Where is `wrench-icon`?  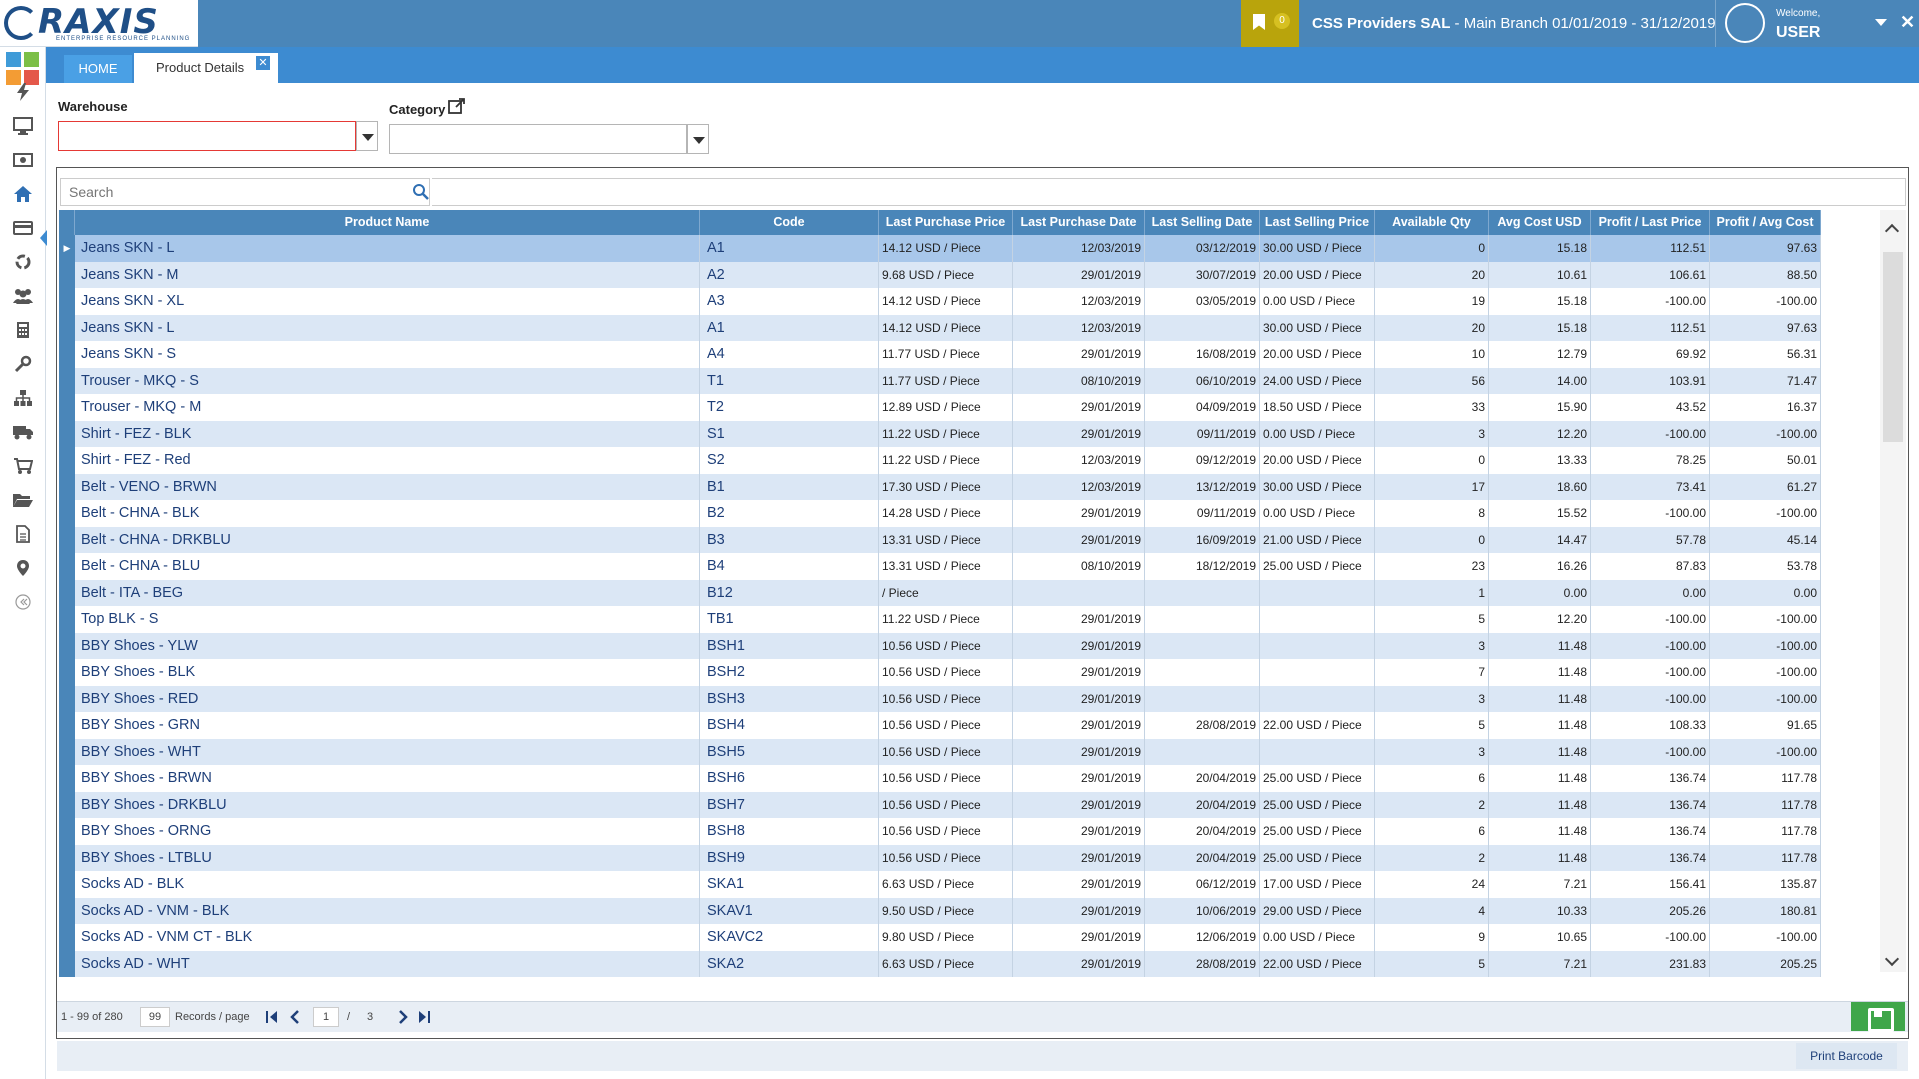
wrench-icon is located at coordinates (23, 364).